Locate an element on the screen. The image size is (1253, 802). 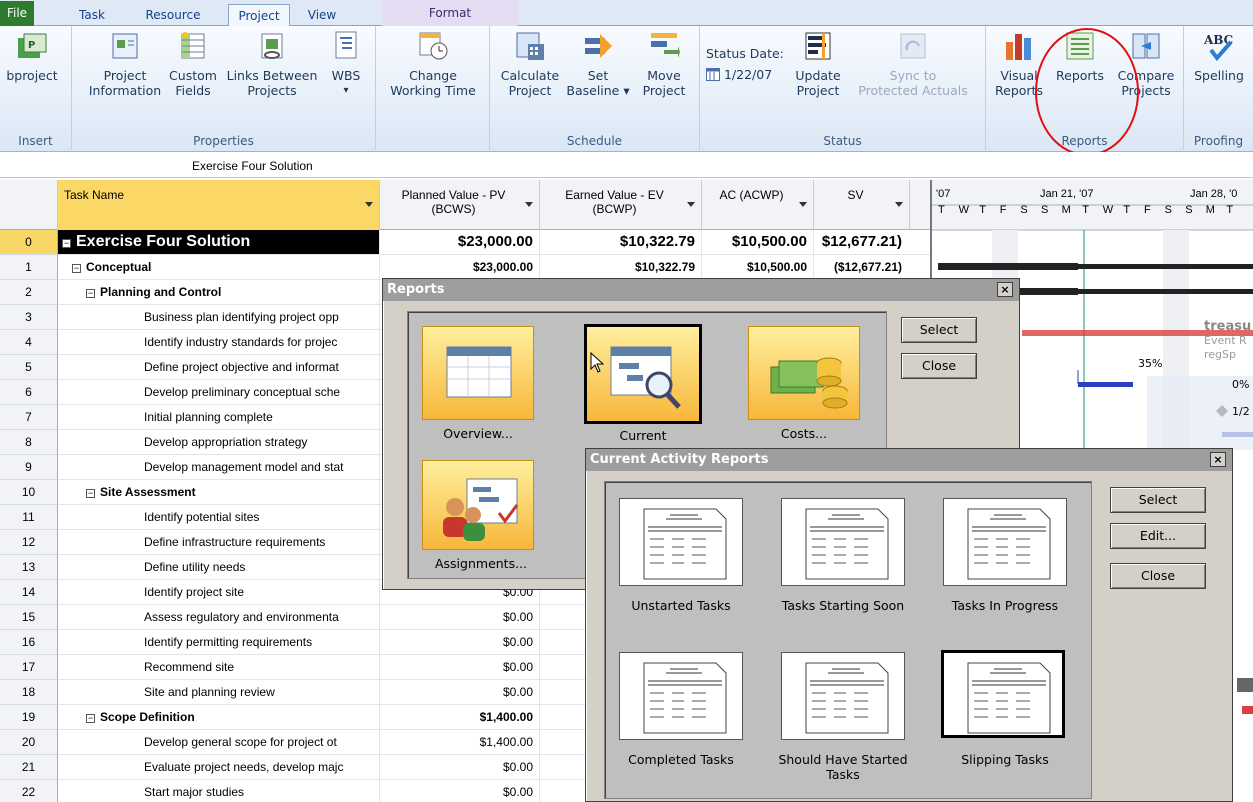
report-tile-unstarted-tasks is located at coordinates (681, 542).